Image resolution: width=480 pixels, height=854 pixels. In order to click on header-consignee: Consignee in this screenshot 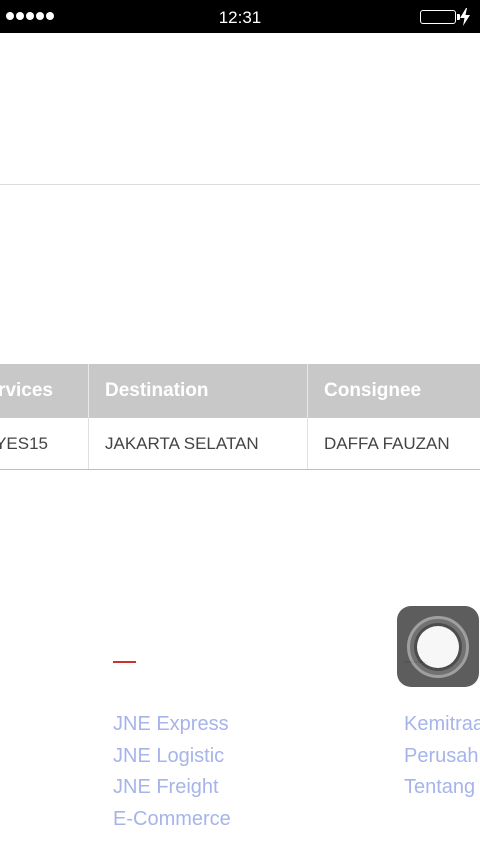, I will do `click(393, 391)`.